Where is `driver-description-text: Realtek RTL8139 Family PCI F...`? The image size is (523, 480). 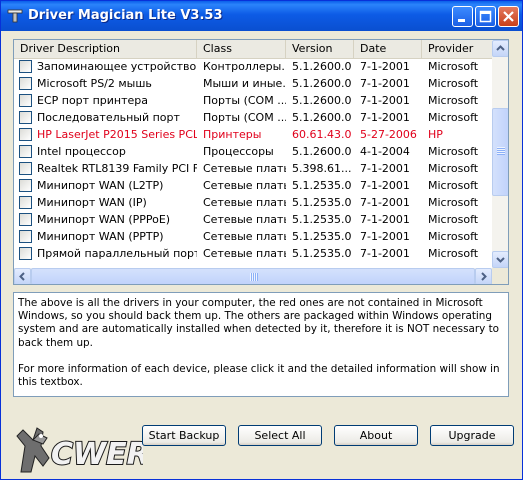
driver-description-text: Realtek RTL8139 Family PCI F... is located at coordinates (117, 168).